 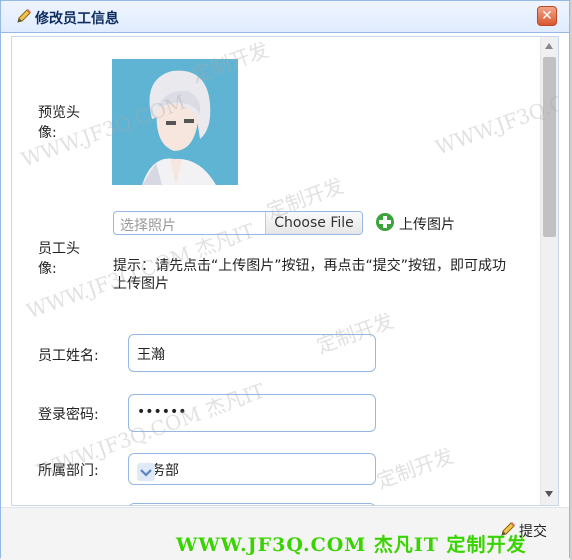 What do you see at coordinates (77, 19) in the screenshot?
I see `dialog-title: 修改员工信息` at bounding box center [77, 19].